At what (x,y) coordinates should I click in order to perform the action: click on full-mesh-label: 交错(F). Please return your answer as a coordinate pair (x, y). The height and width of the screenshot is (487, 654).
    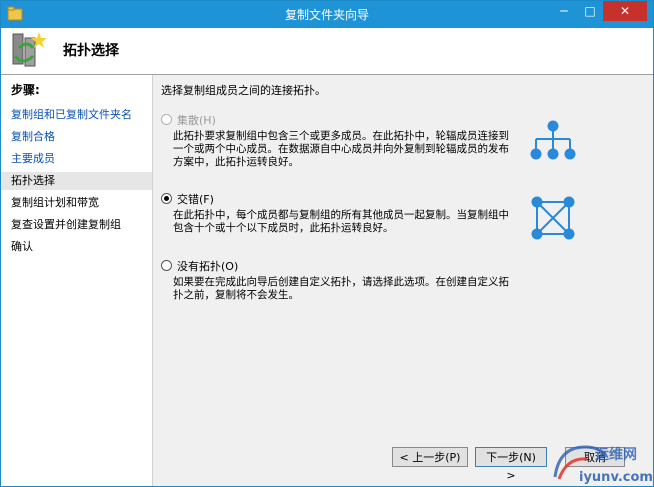
    Looking at the image, I should click on (195, 199).